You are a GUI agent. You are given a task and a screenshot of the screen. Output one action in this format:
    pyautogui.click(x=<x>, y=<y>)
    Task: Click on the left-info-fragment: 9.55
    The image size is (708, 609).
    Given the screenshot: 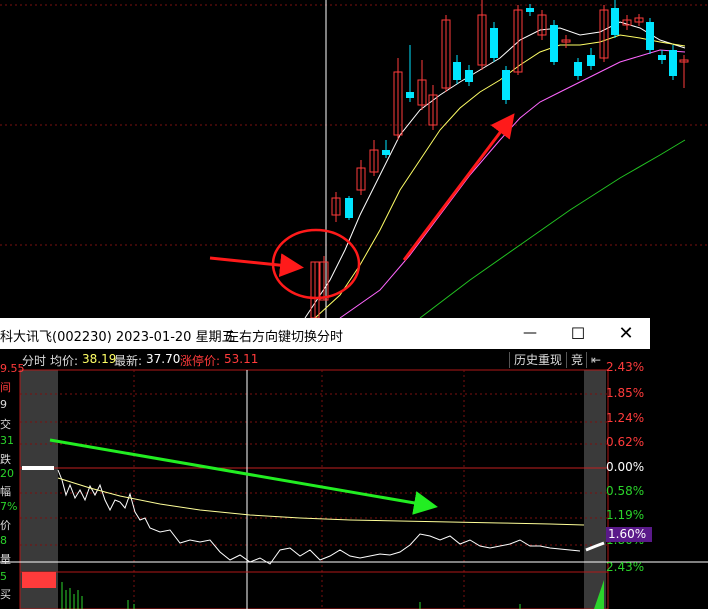 What is the action you would take?
    pyautogui.click(x=12, y=368)
    